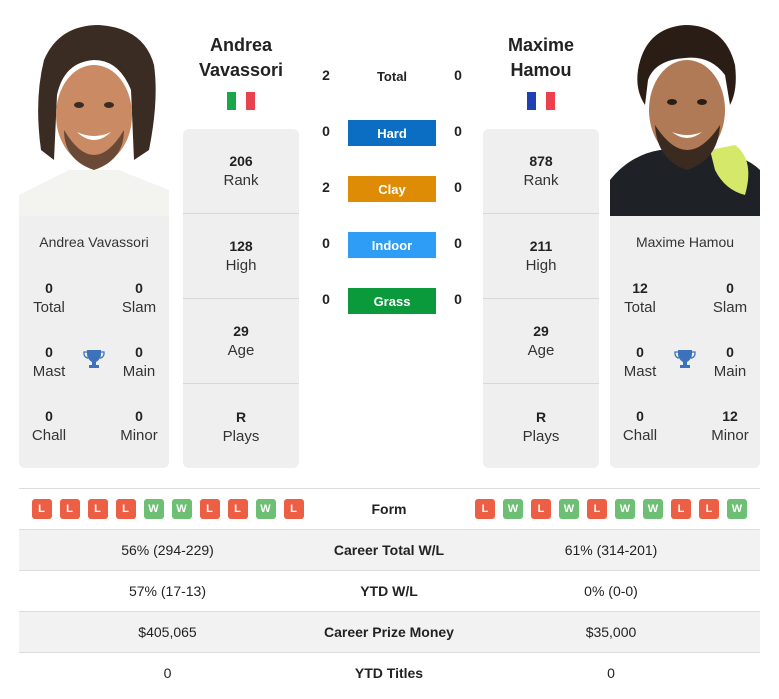  I want to click on player1-full-name: Andrea Vavassori, so click(94, 242).